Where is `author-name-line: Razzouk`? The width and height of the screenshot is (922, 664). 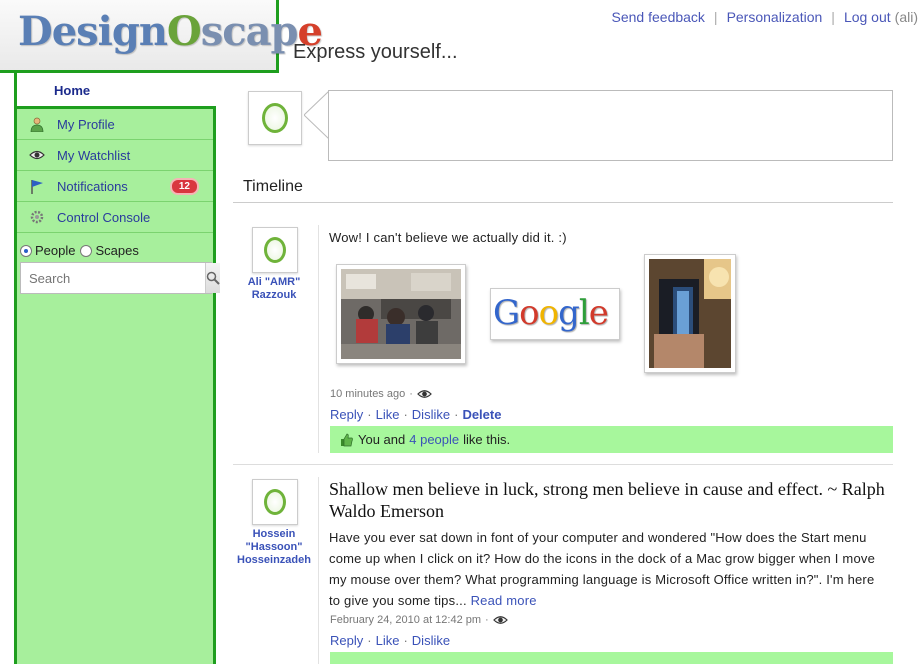
author-name-line: Razzouk is located at coordinates (274, 295).